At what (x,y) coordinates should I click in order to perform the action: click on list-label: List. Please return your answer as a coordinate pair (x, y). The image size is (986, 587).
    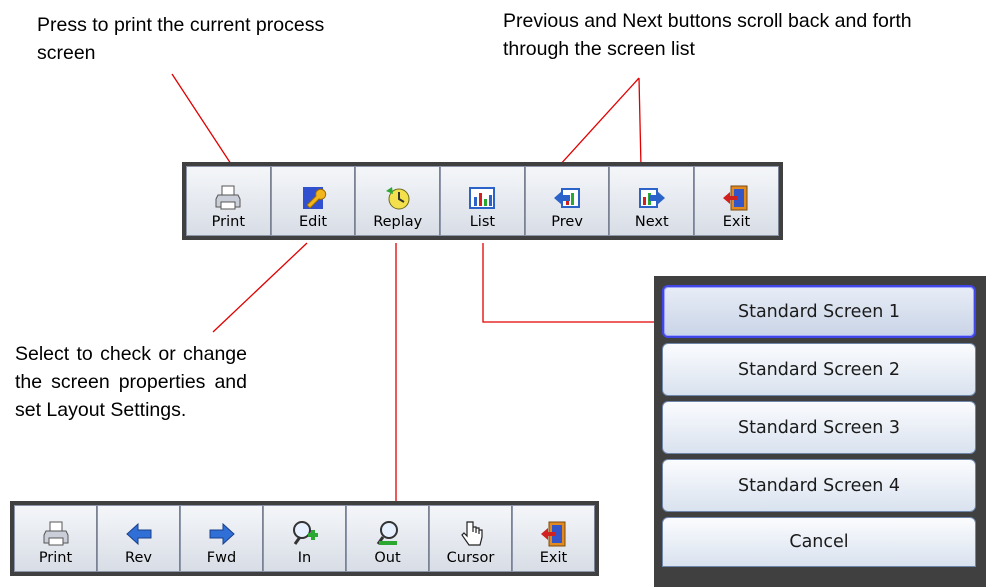
    Looking at the image, I should click on (482, 222).